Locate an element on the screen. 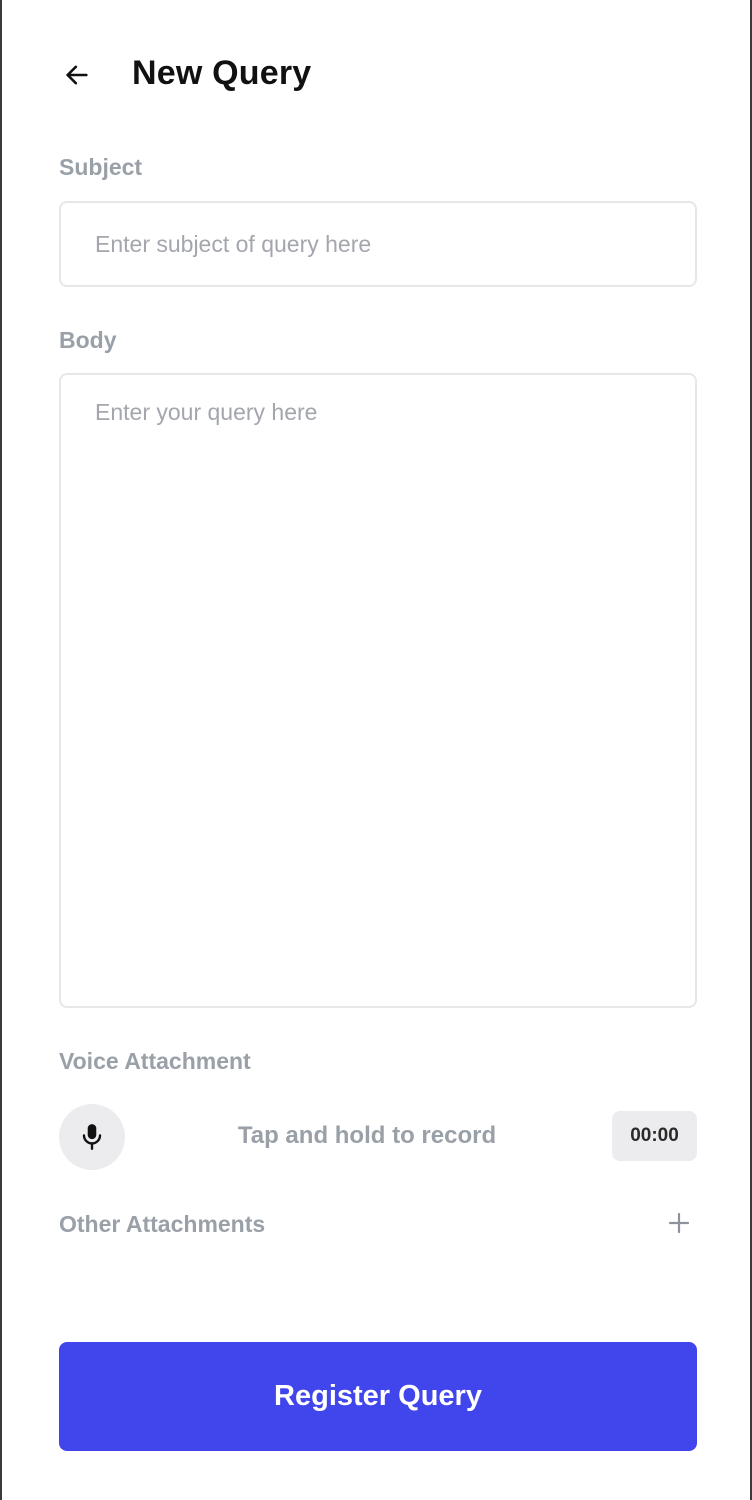 Image resolution: width=752 pixels, height=1500 pixels. register-query-button: Register Query is located at coordinates (378, 1396).